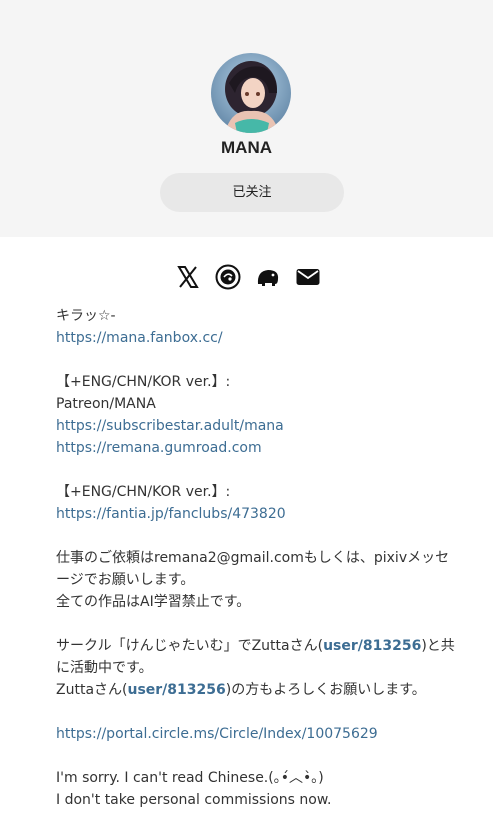 This screenshot has height=813, width=493. I want to click on bio-line: サークル「けんじゃたいむ」でZuttaさん(user/813256)と共, so click(255, 646).